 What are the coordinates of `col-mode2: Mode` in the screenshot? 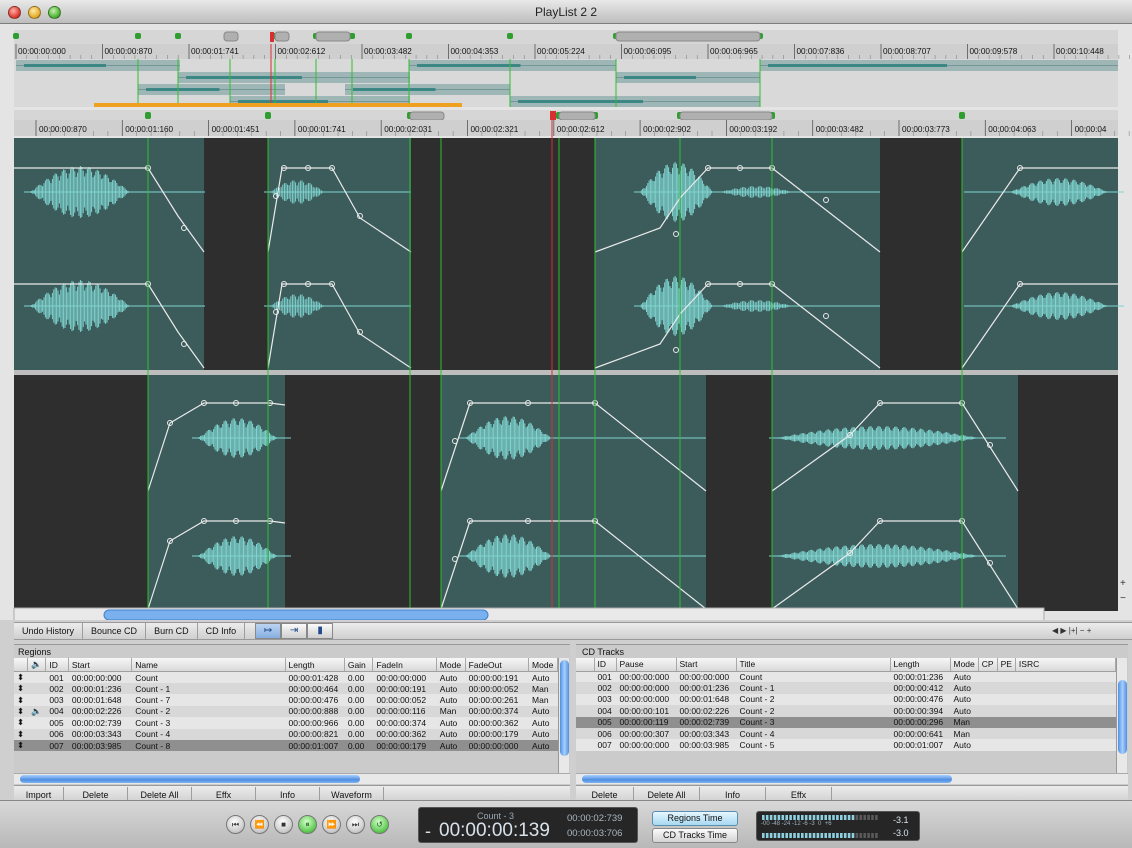 It's located at (543, 665).